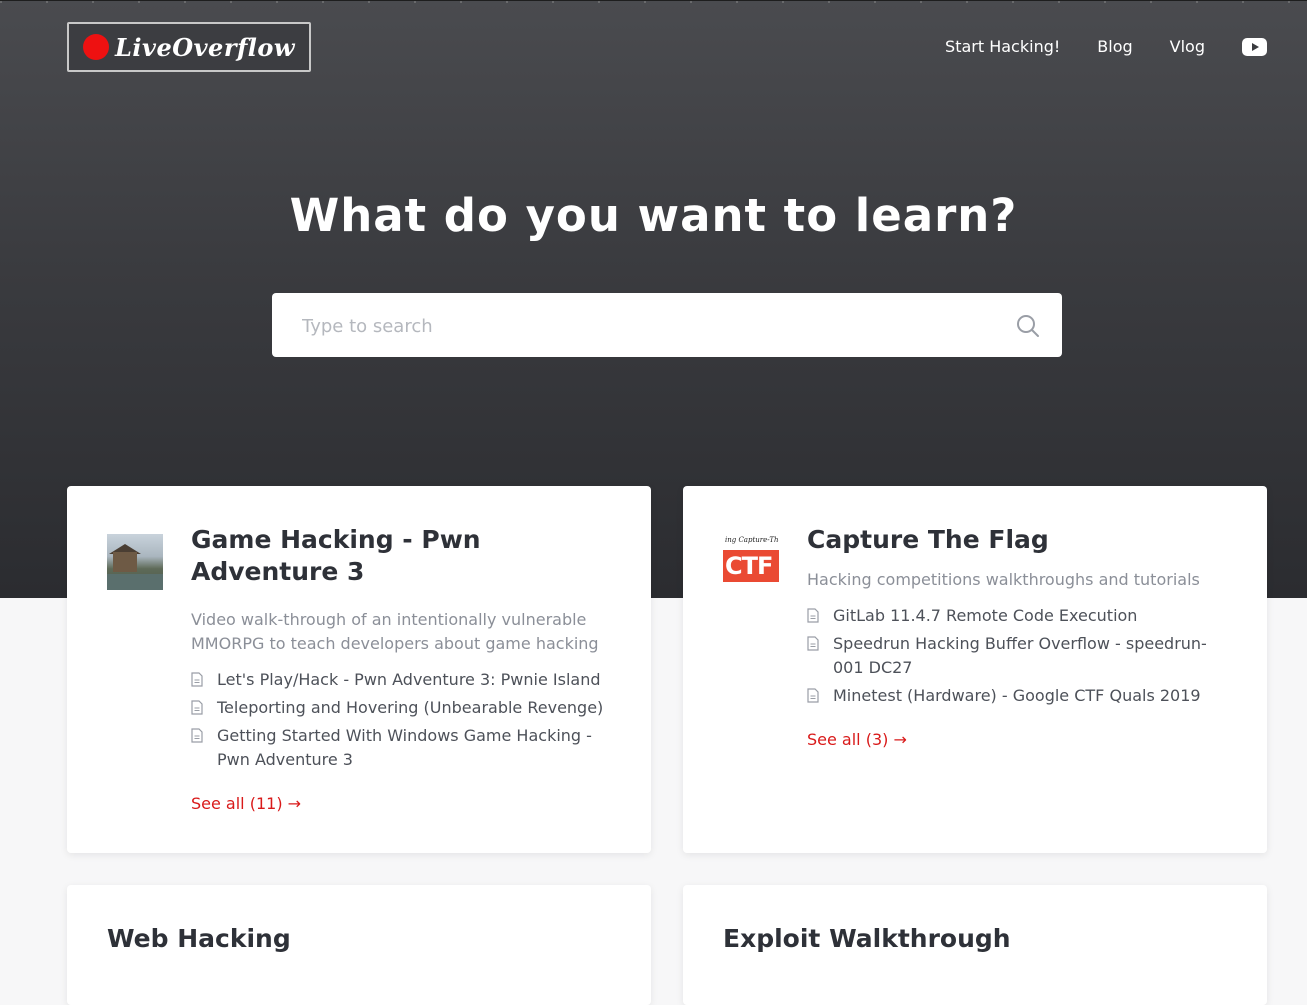  I want to click on see-all-link: See all (3) →, so click(857, 740).